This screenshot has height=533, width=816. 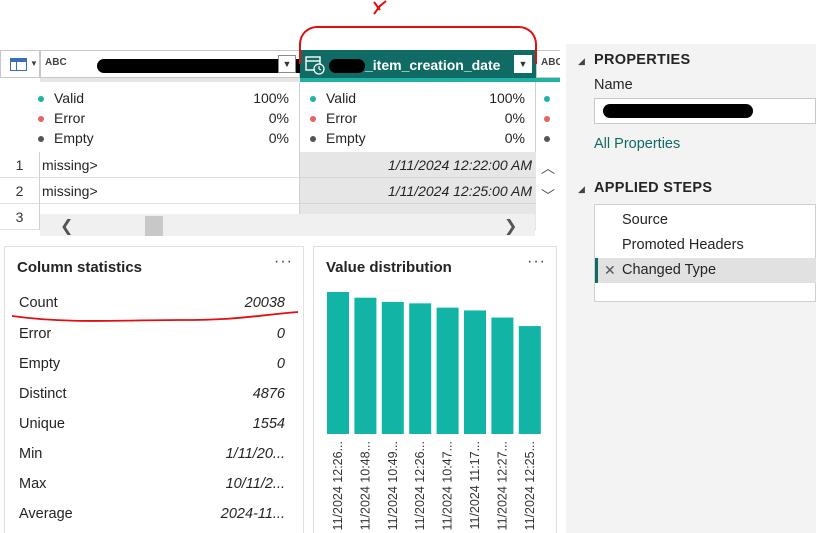 I want to click on column-quality-1: Valid 100% Error 0% Empty 0%, so click(x=169, y=117).